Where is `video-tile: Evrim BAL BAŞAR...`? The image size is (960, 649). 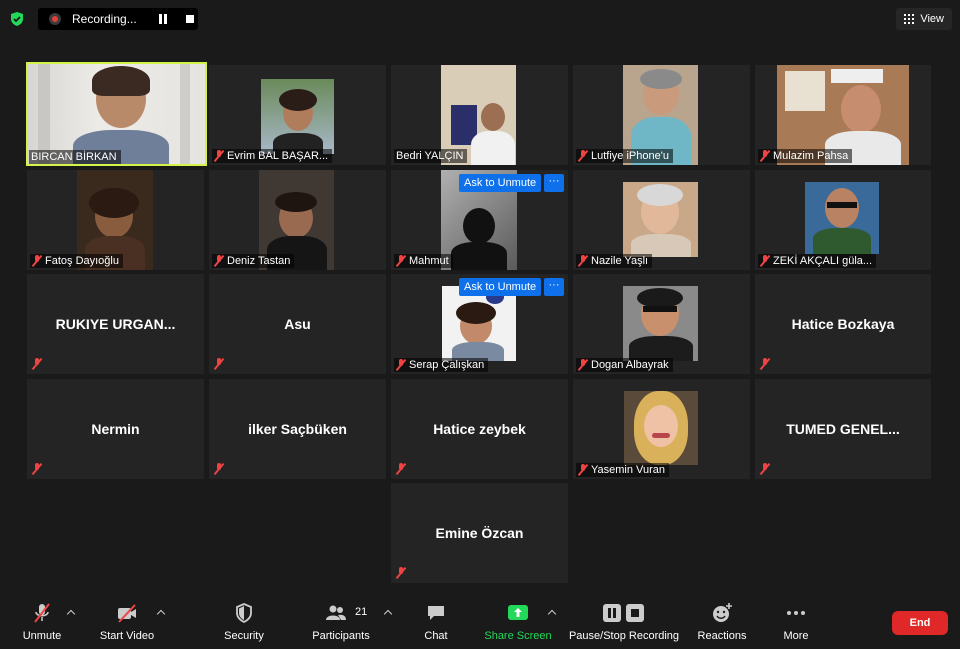 video-tile: Evrim BAL BAŞAR... is located at coordinates (297, 115).